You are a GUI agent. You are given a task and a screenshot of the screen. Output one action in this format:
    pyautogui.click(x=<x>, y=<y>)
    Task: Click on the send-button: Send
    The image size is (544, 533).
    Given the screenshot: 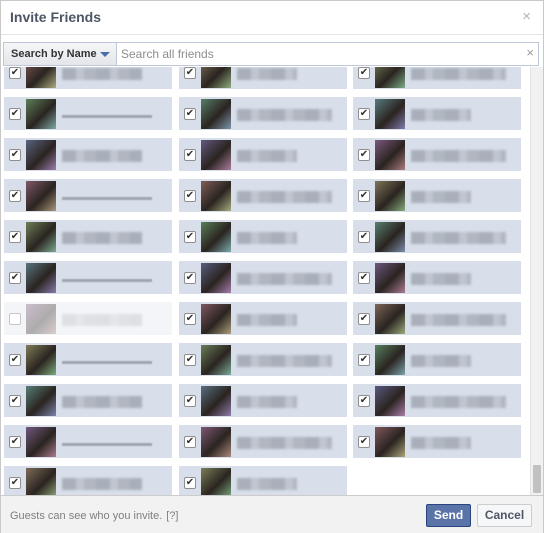 What is the action you would take?
    pyautogui.click(x=448, y=515)
    